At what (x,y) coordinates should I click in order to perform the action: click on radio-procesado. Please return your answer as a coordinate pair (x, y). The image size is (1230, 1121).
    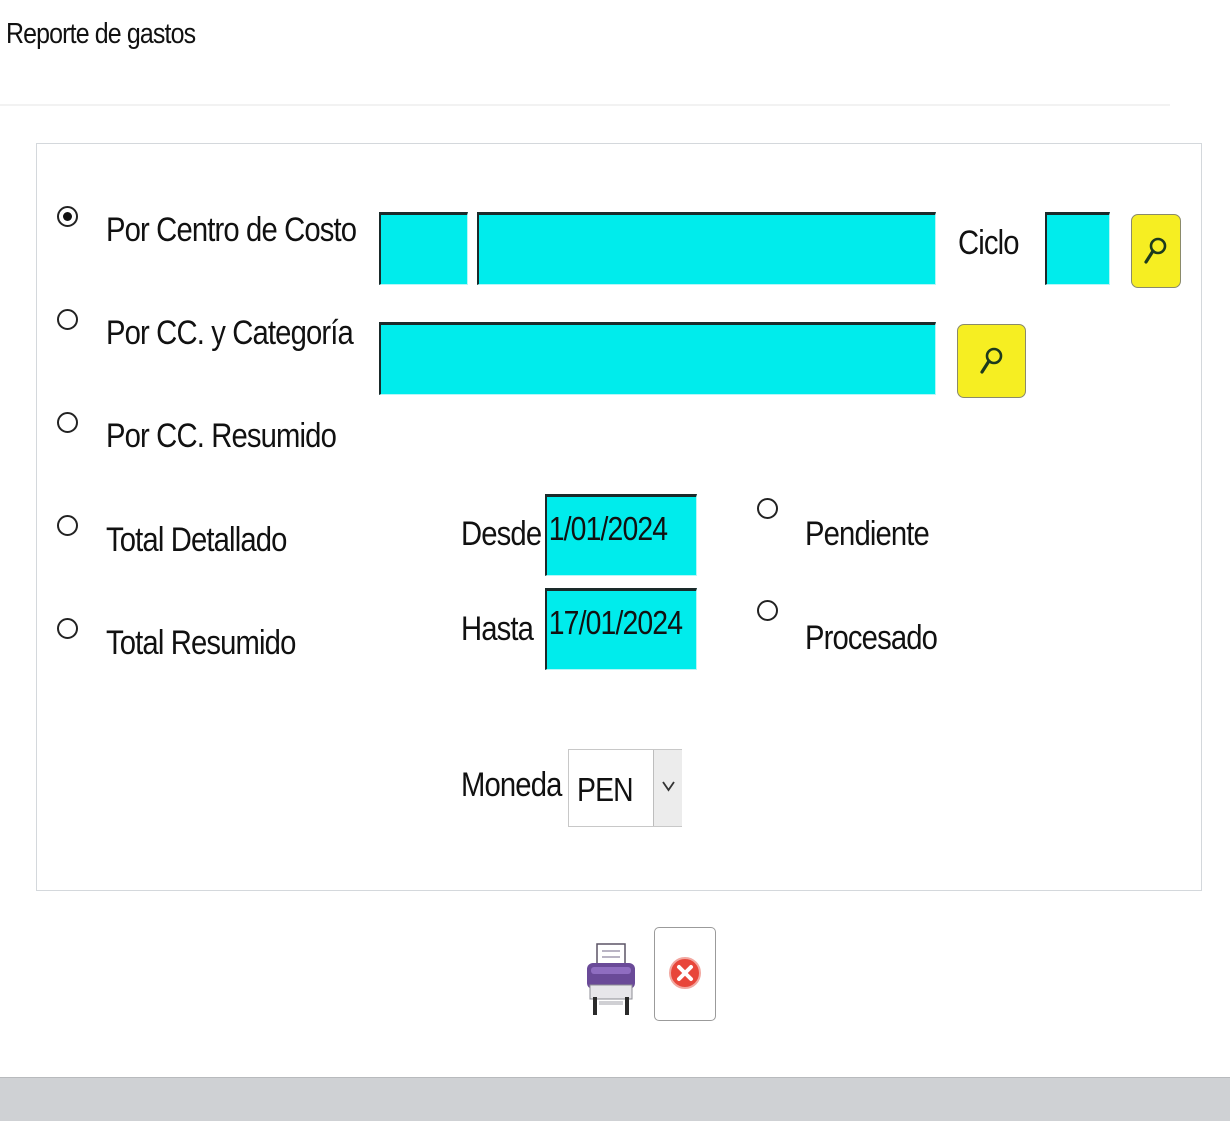
    Looking at the image, I should click on (767, 610).